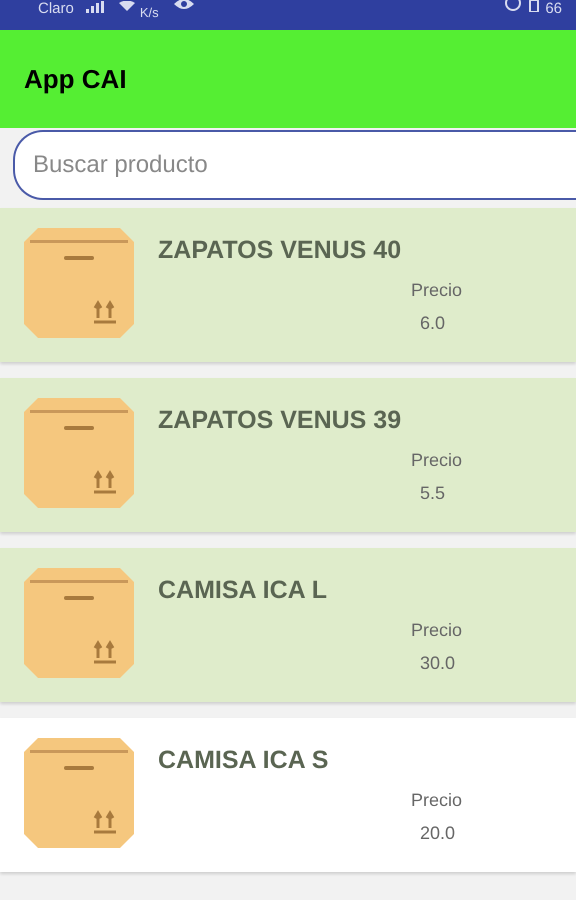 The image size is (576, 900). I want to click on product-name: ZAPATOS VENUS 40, so click(280, 250).